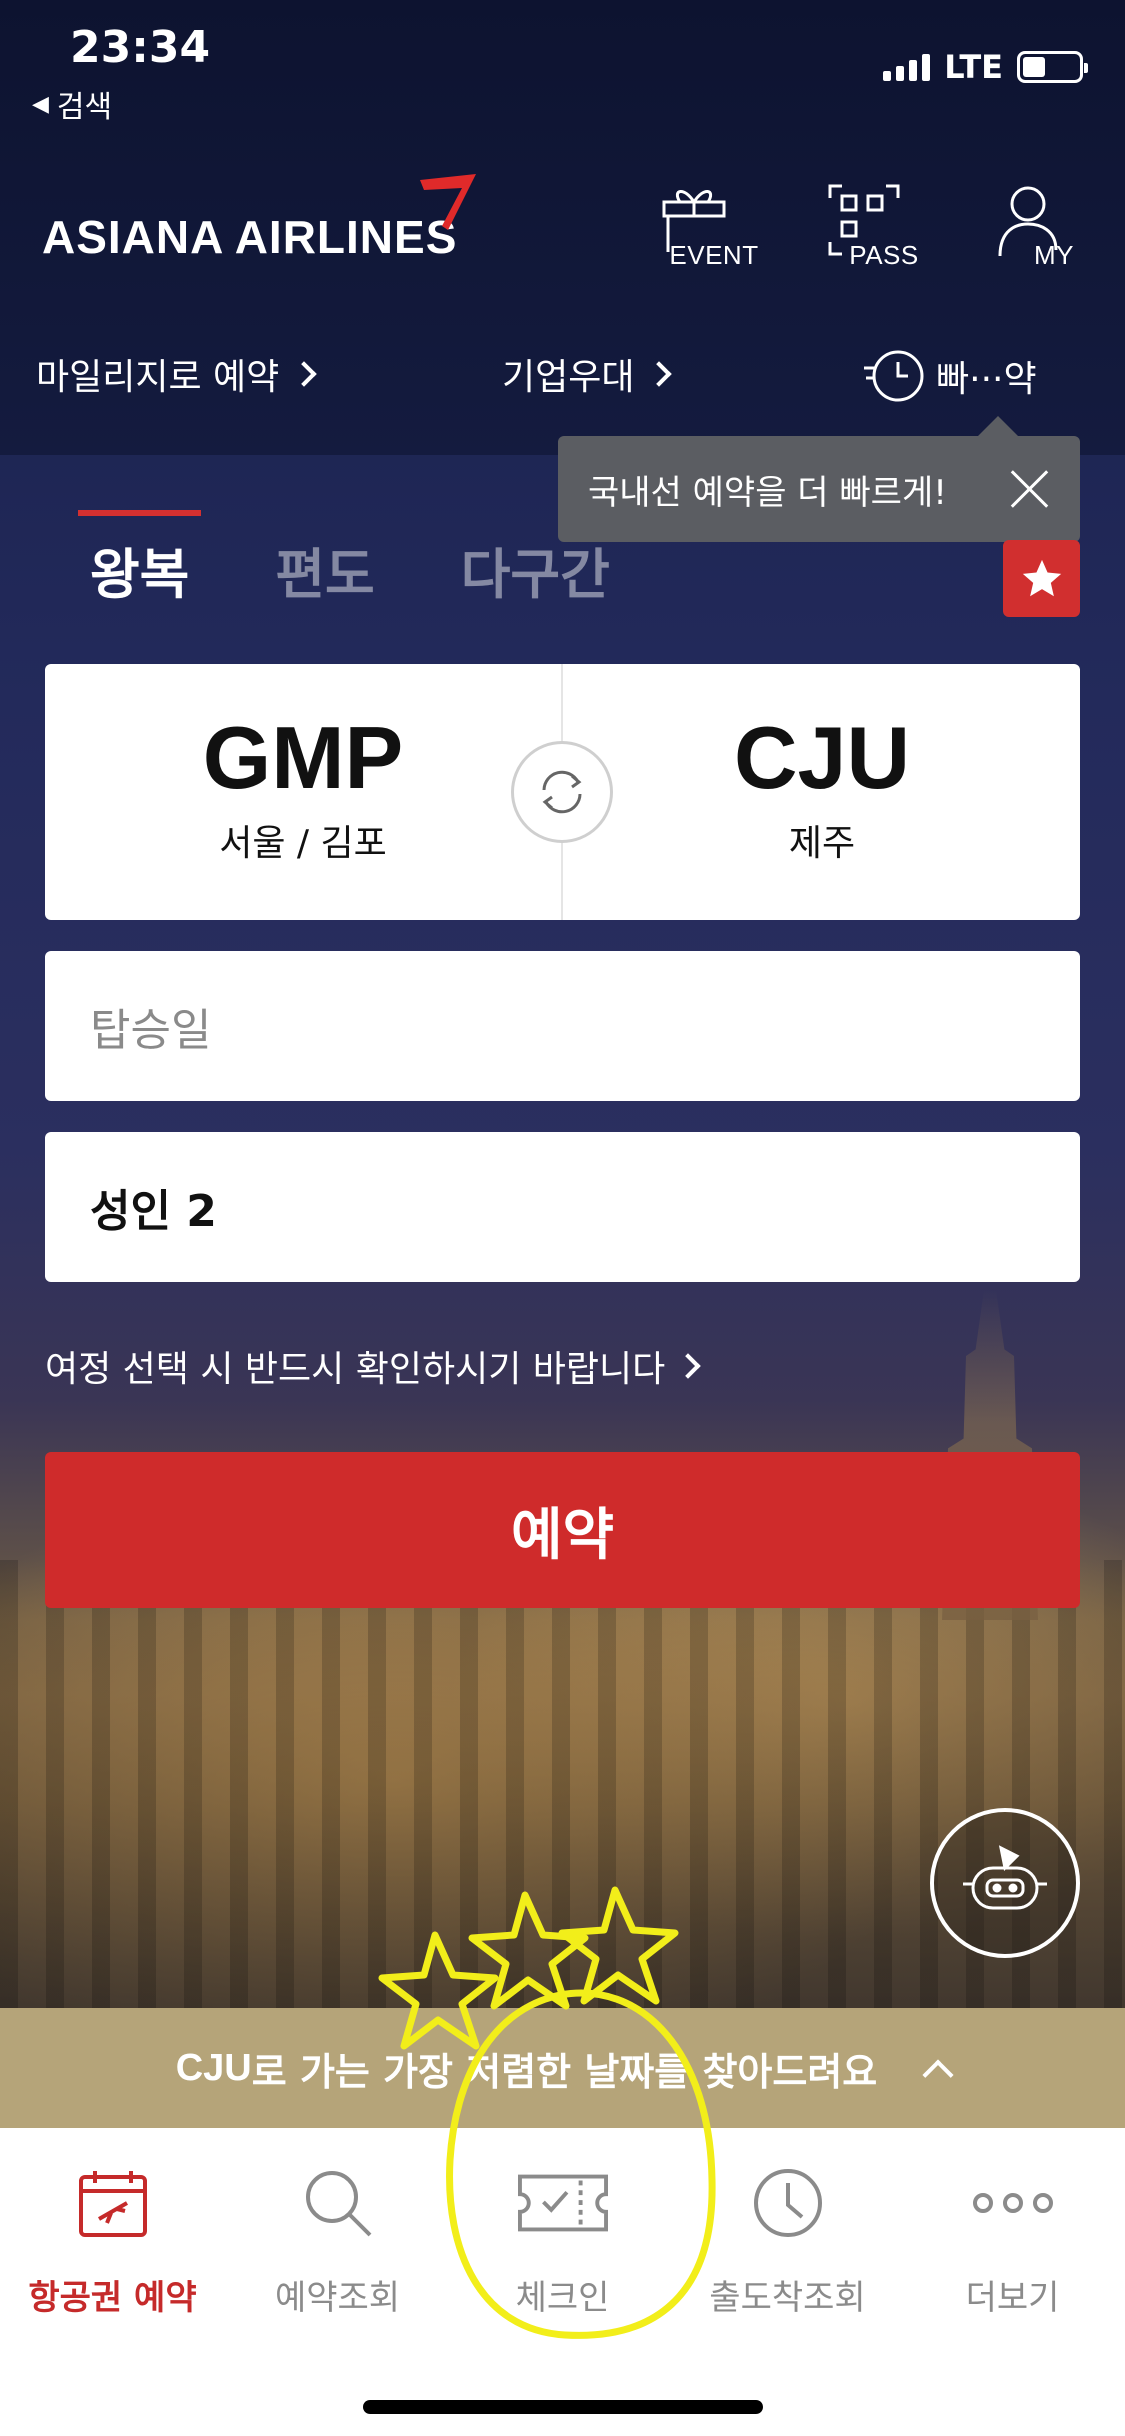 The width and height of the screenshot is (1125, 2436). I want to click on destination-airport: CJU 제주, so click(822, 790).